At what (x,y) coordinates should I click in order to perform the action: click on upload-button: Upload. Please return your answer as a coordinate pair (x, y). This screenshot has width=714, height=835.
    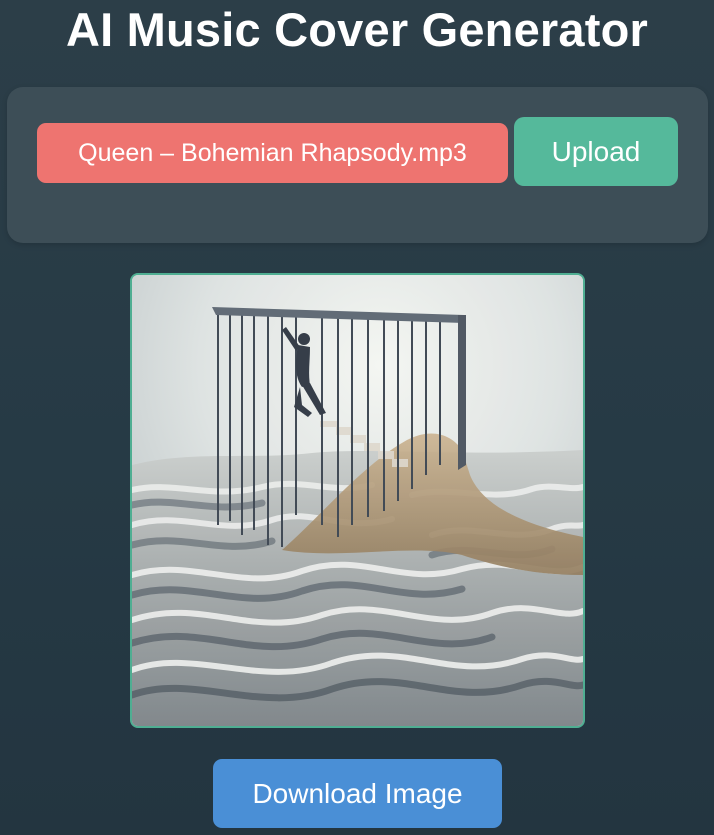
    Looking at the image, I should click on (596, 151).